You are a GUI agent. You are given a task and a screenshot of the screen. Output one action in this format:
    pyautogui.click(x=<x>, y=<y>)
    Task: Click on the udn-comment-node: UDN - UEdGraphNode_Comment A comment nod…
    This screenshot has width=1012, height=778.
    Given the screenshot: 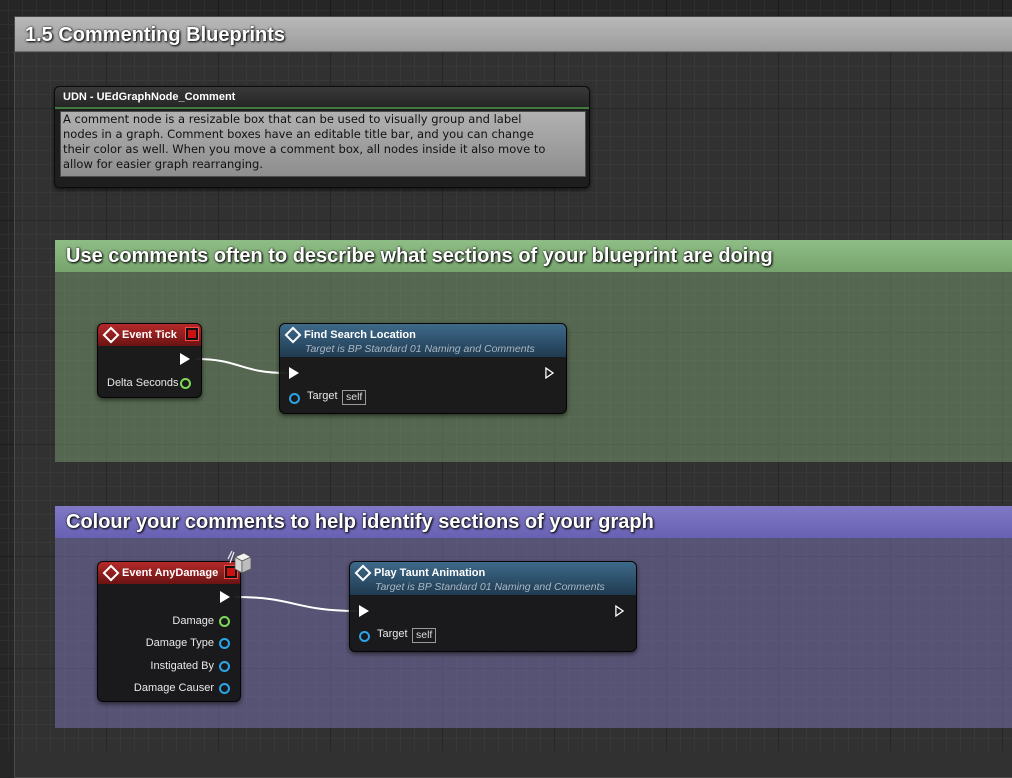 What is the action you would take?
    pyautogui.click(x=322, y=137)
    